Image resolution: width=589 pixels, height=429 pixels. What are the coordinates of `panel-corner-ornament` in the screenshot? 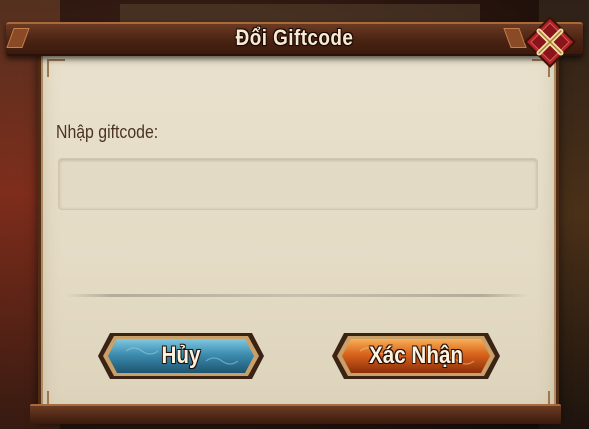 It's located at (56, 68).